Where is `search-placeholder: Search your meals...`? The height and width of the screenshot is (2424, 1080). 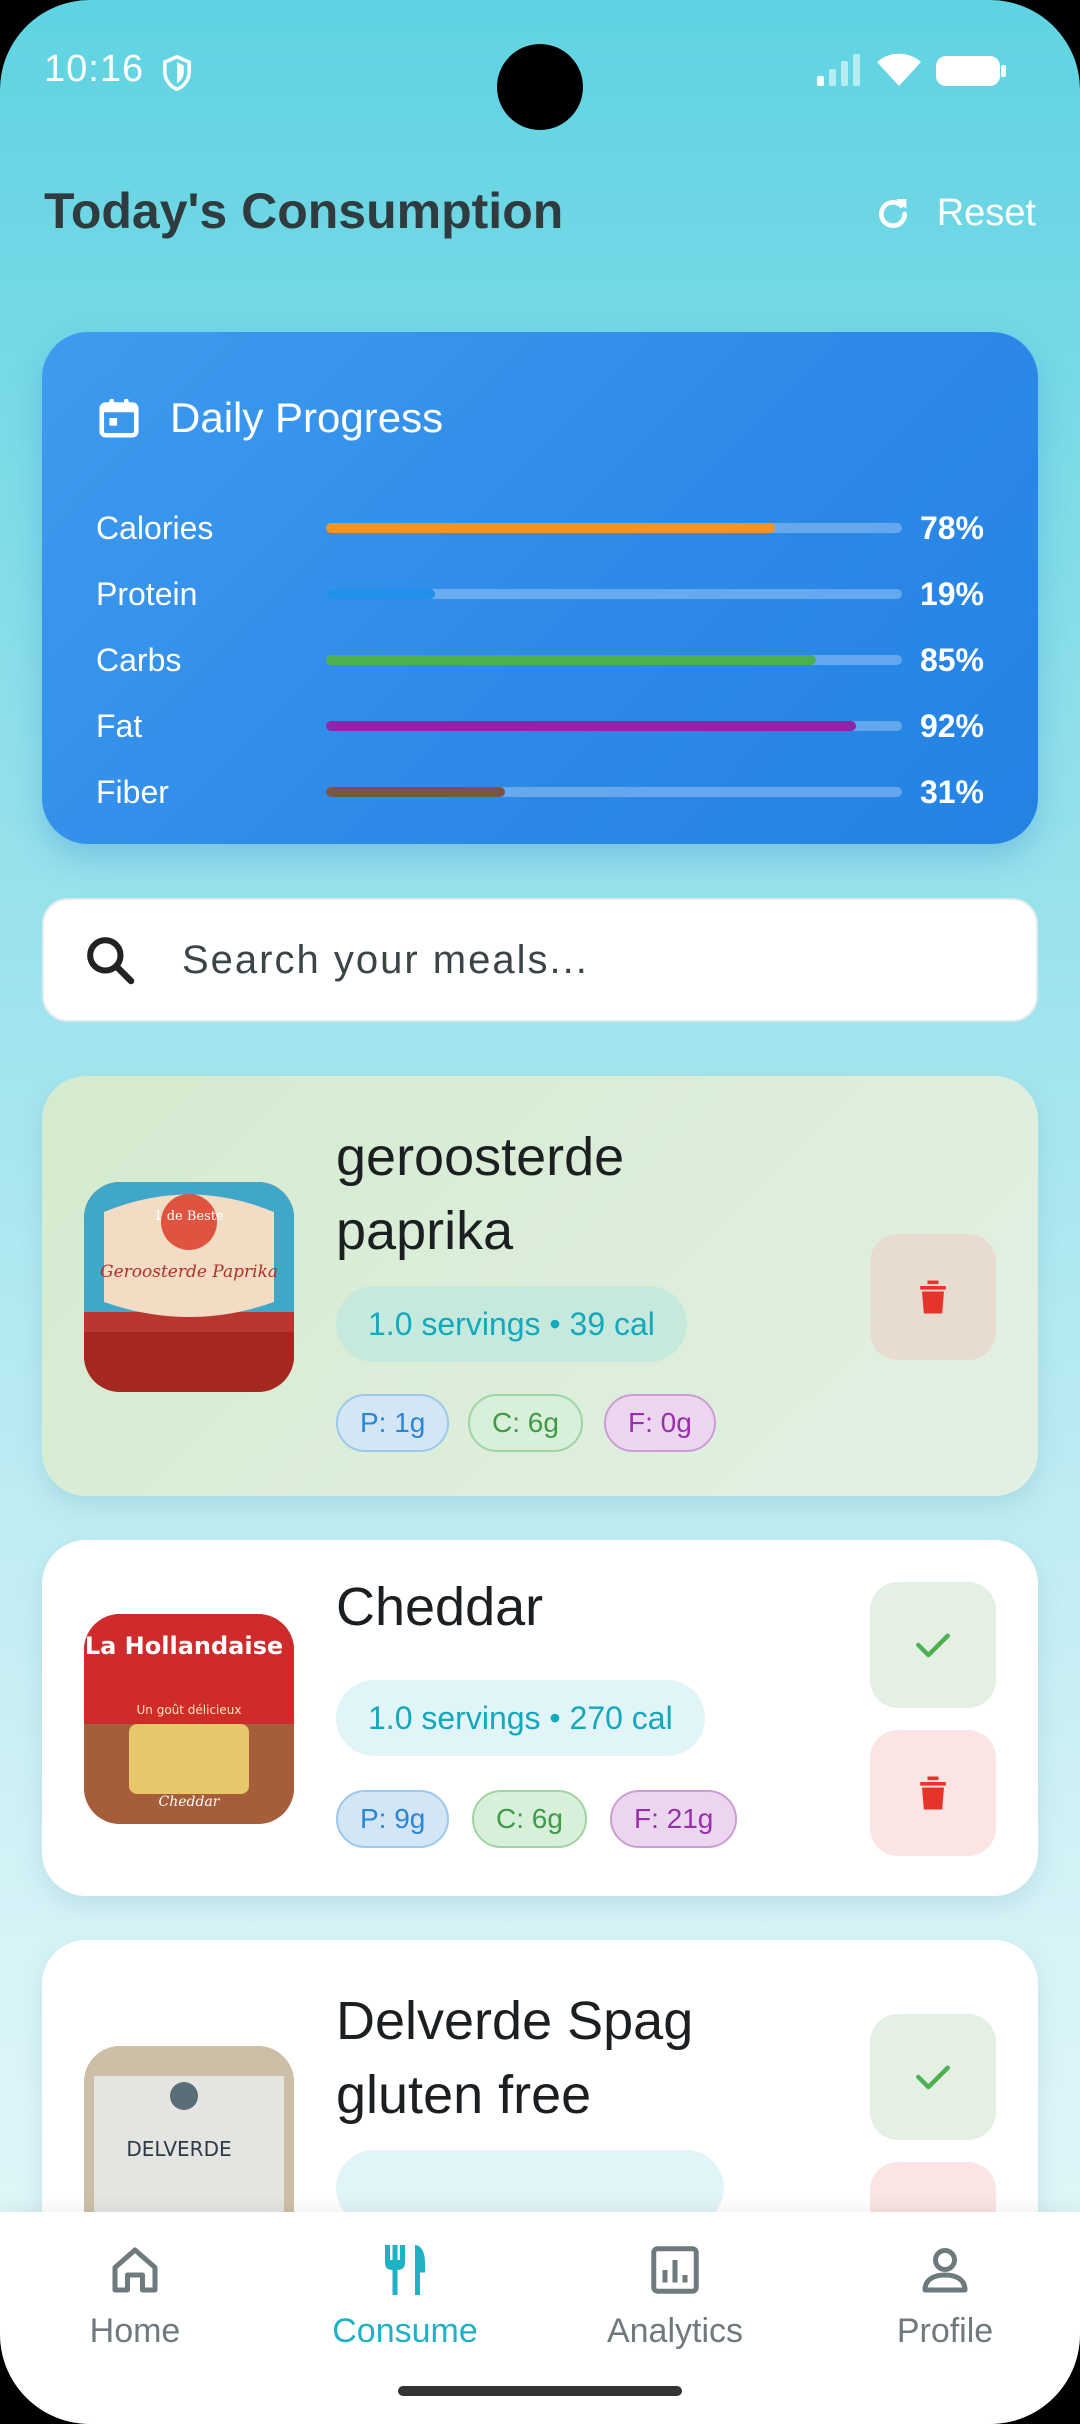 search-placeholder: Search your meals... is located at coordinates (385, 959).